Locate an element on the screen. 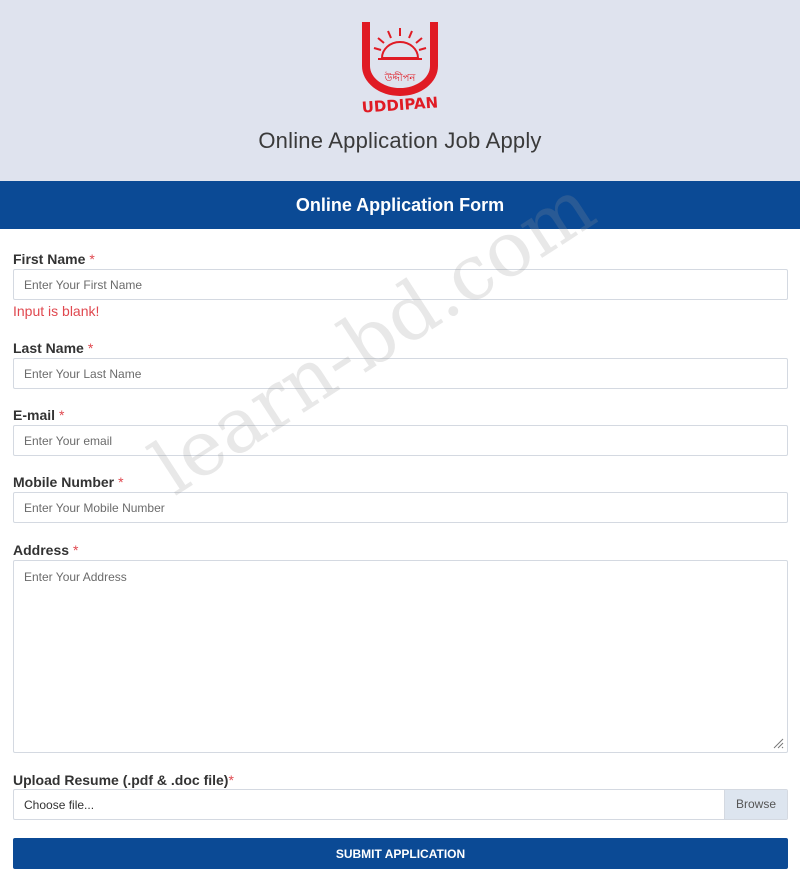  last-name-label: Last Name * is located at coordinates (53, 348).